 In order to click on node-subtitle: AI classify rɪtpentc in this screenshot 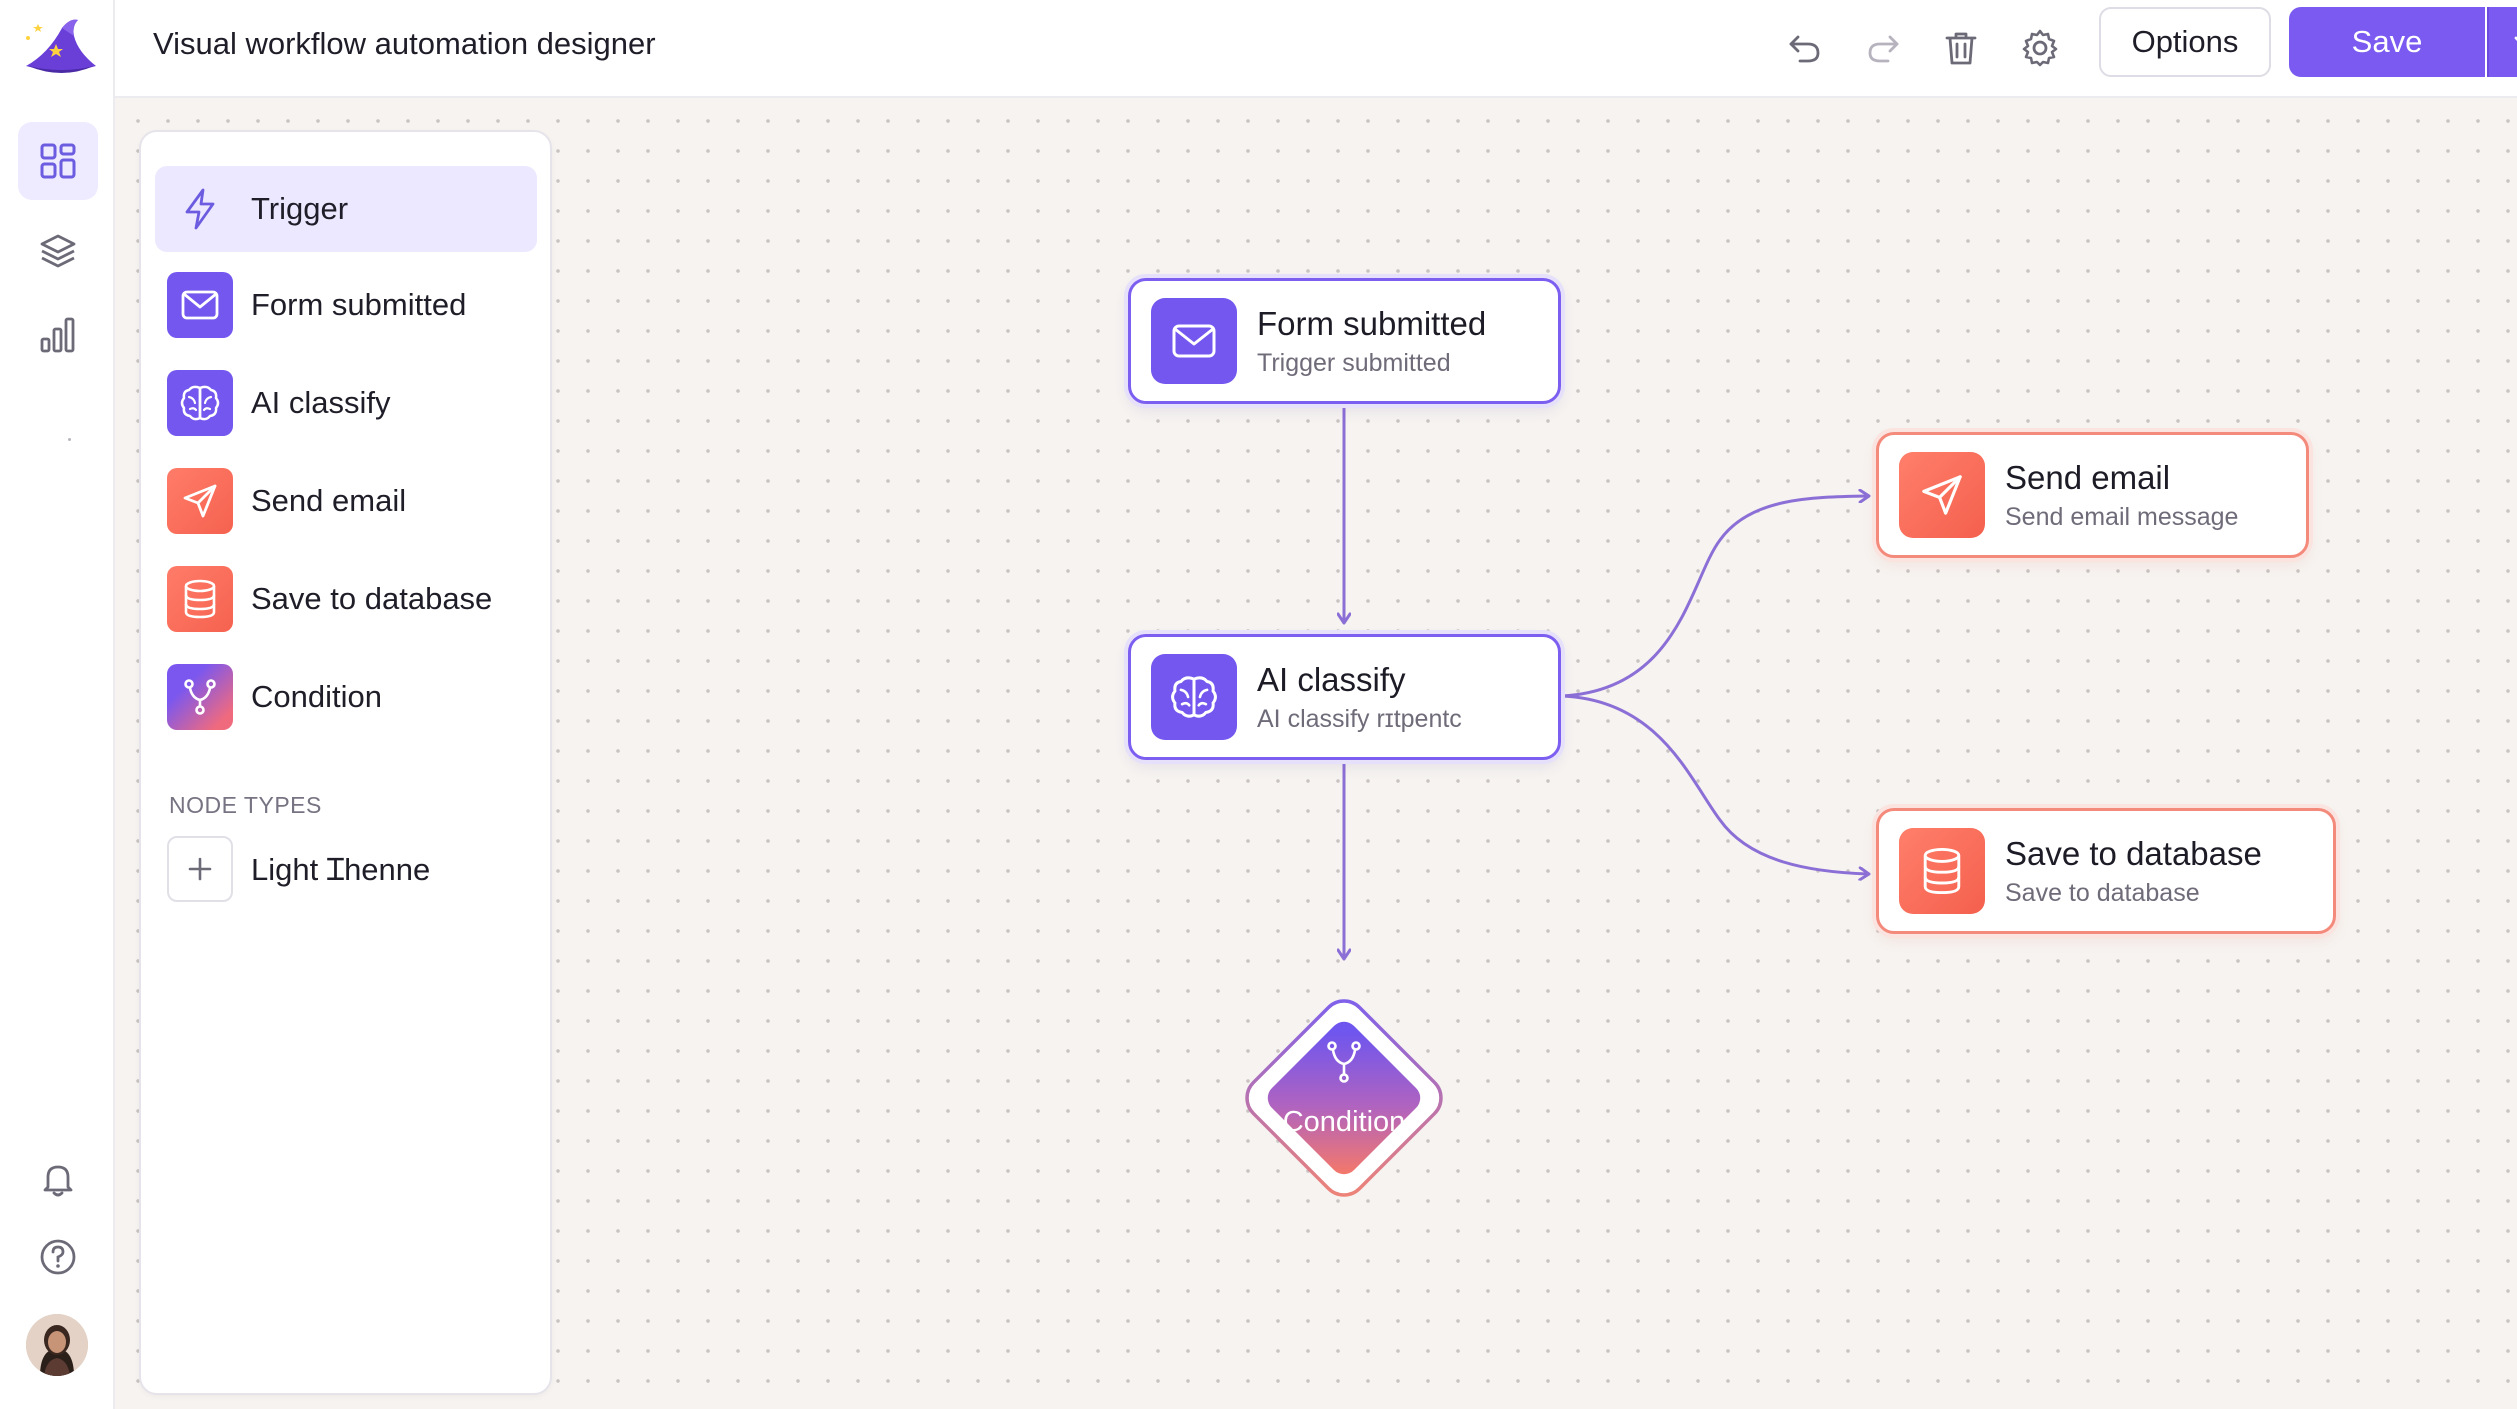, I will do `click(1359, 718)`.